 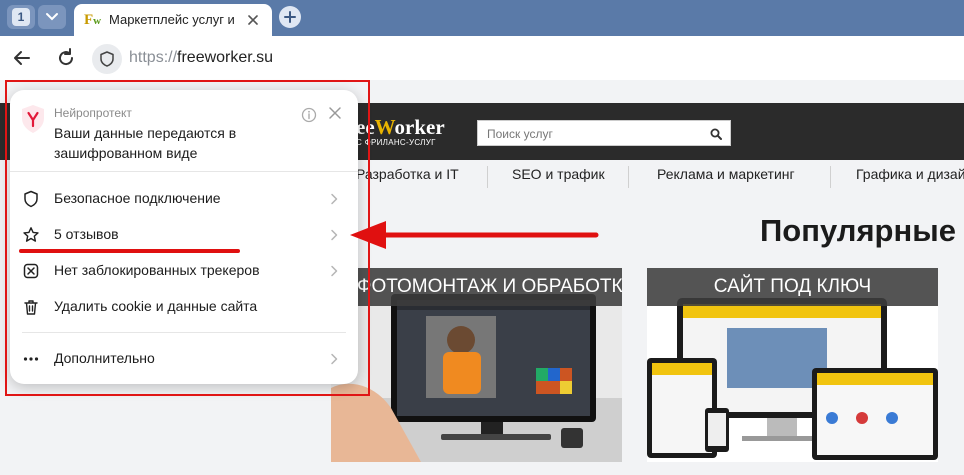 What do you see at coordinates (726, 174) in the screenshot?
I see `nav-item-advertising: Реклама и маркетинг` at bounding box center [726, 174].